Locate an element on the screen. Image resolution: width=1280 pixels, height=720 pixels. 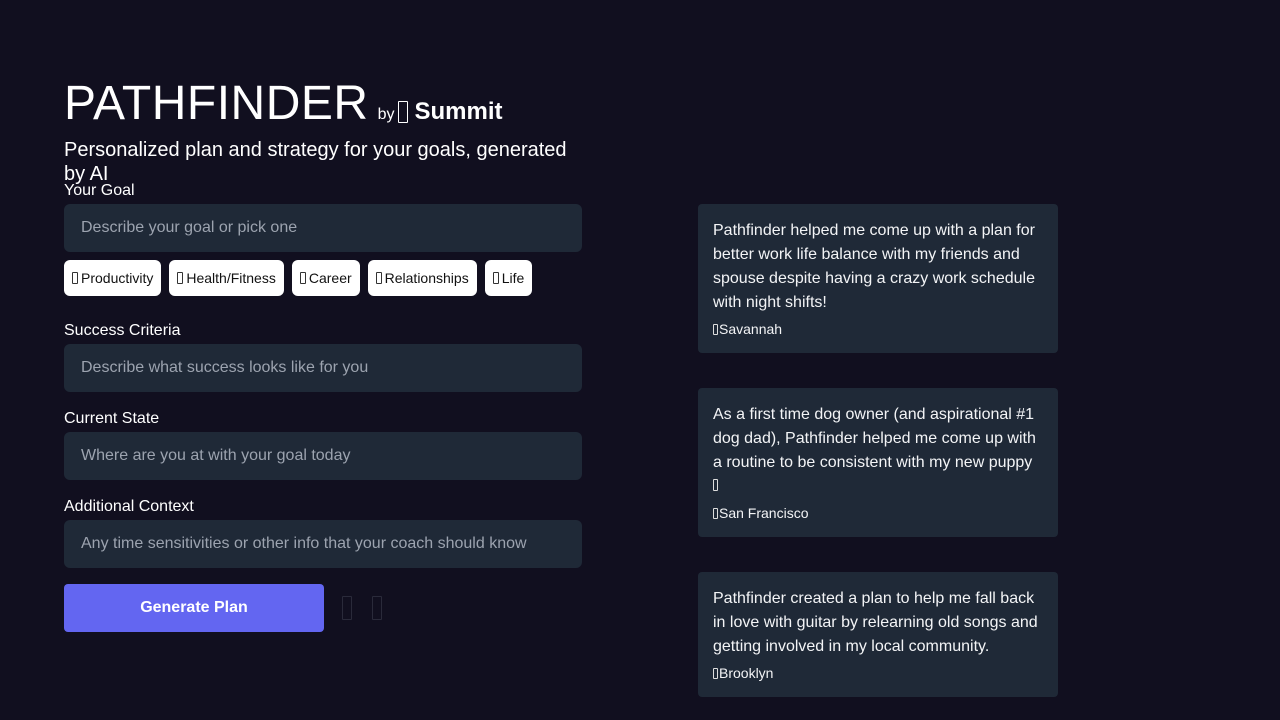
dog-emoji-icon is located at coordinates (715, 485).